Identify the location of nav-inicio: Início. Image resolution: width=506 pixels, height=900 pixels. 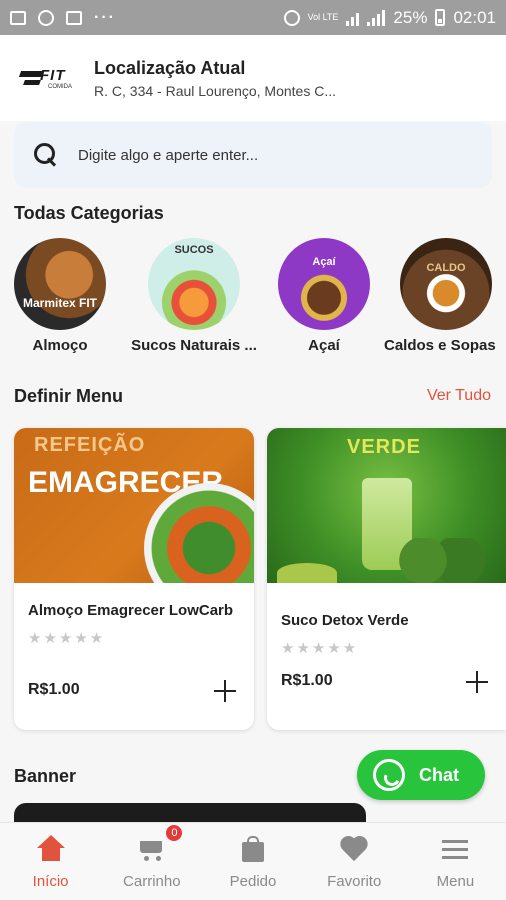
(50, 861).